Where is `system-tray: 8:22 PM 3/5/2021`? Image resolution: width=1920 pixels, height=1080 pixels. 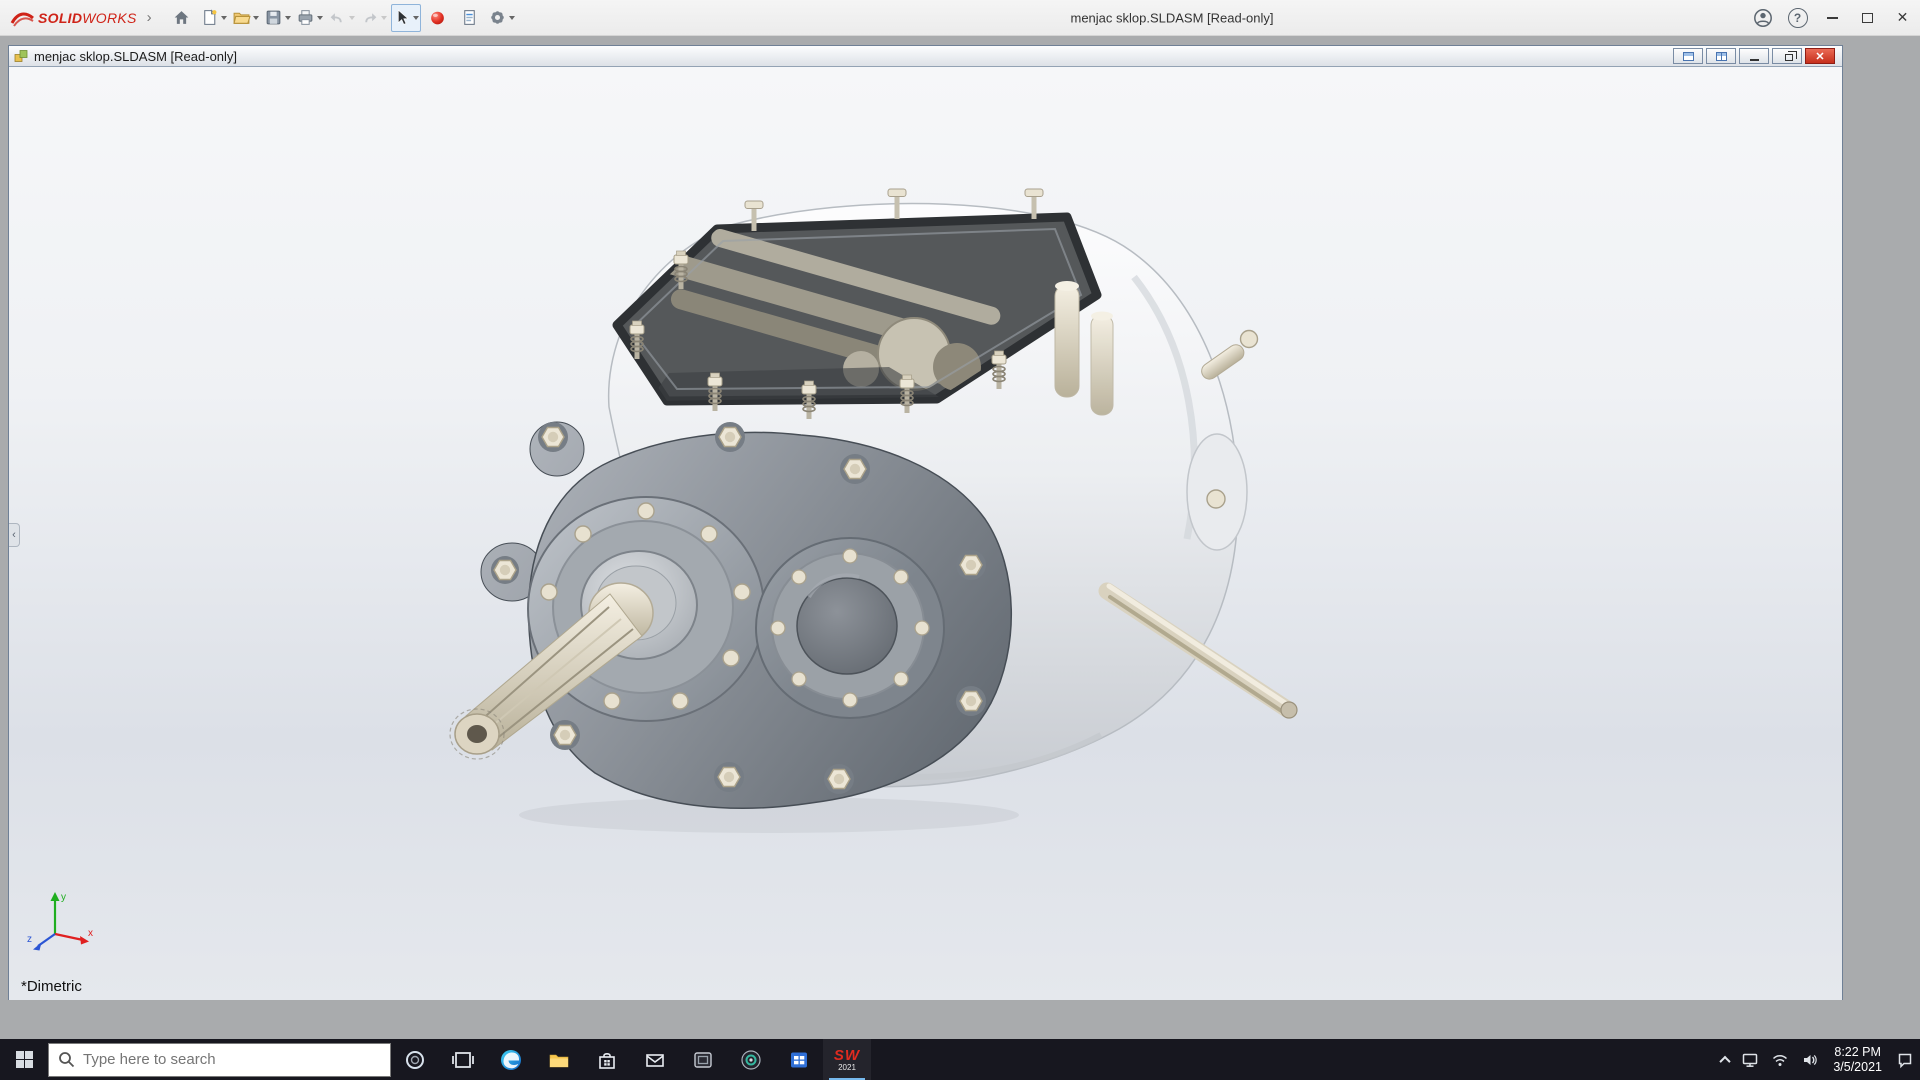 system-tray: 8:22 PM 3/5/2021 is located at coordinates (1817, 1059).